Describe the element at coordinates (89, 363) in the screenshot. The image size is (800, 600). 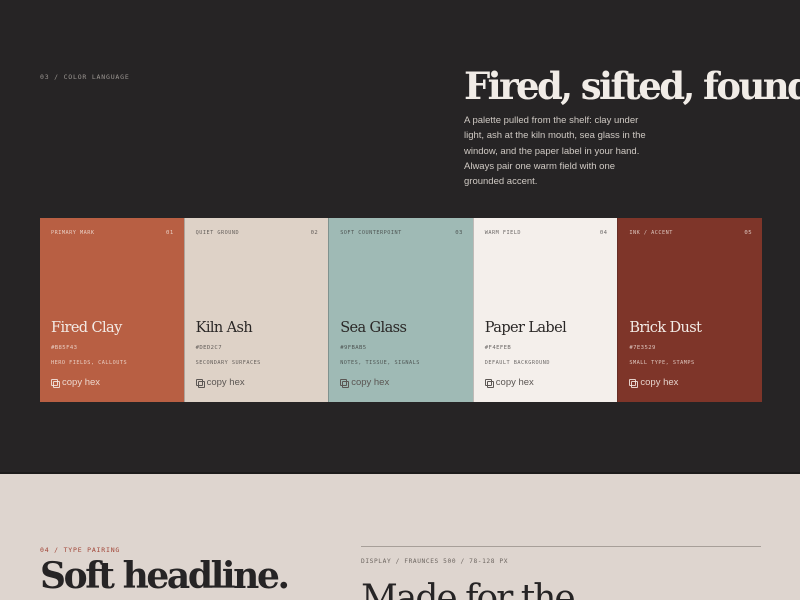
I see `swatch-usage: HERO FIELDS, CALLOUTS` at that location.